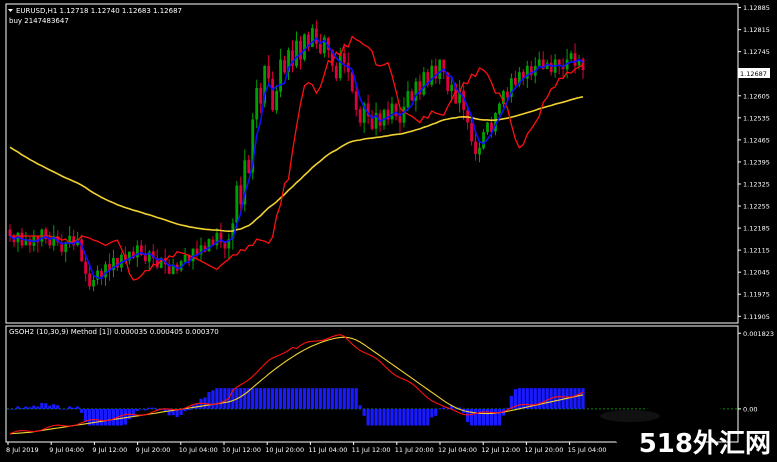 This screenshot has height=462, width=777. I want to click on watermark-logo: 518外汇网, so click(704, 444).